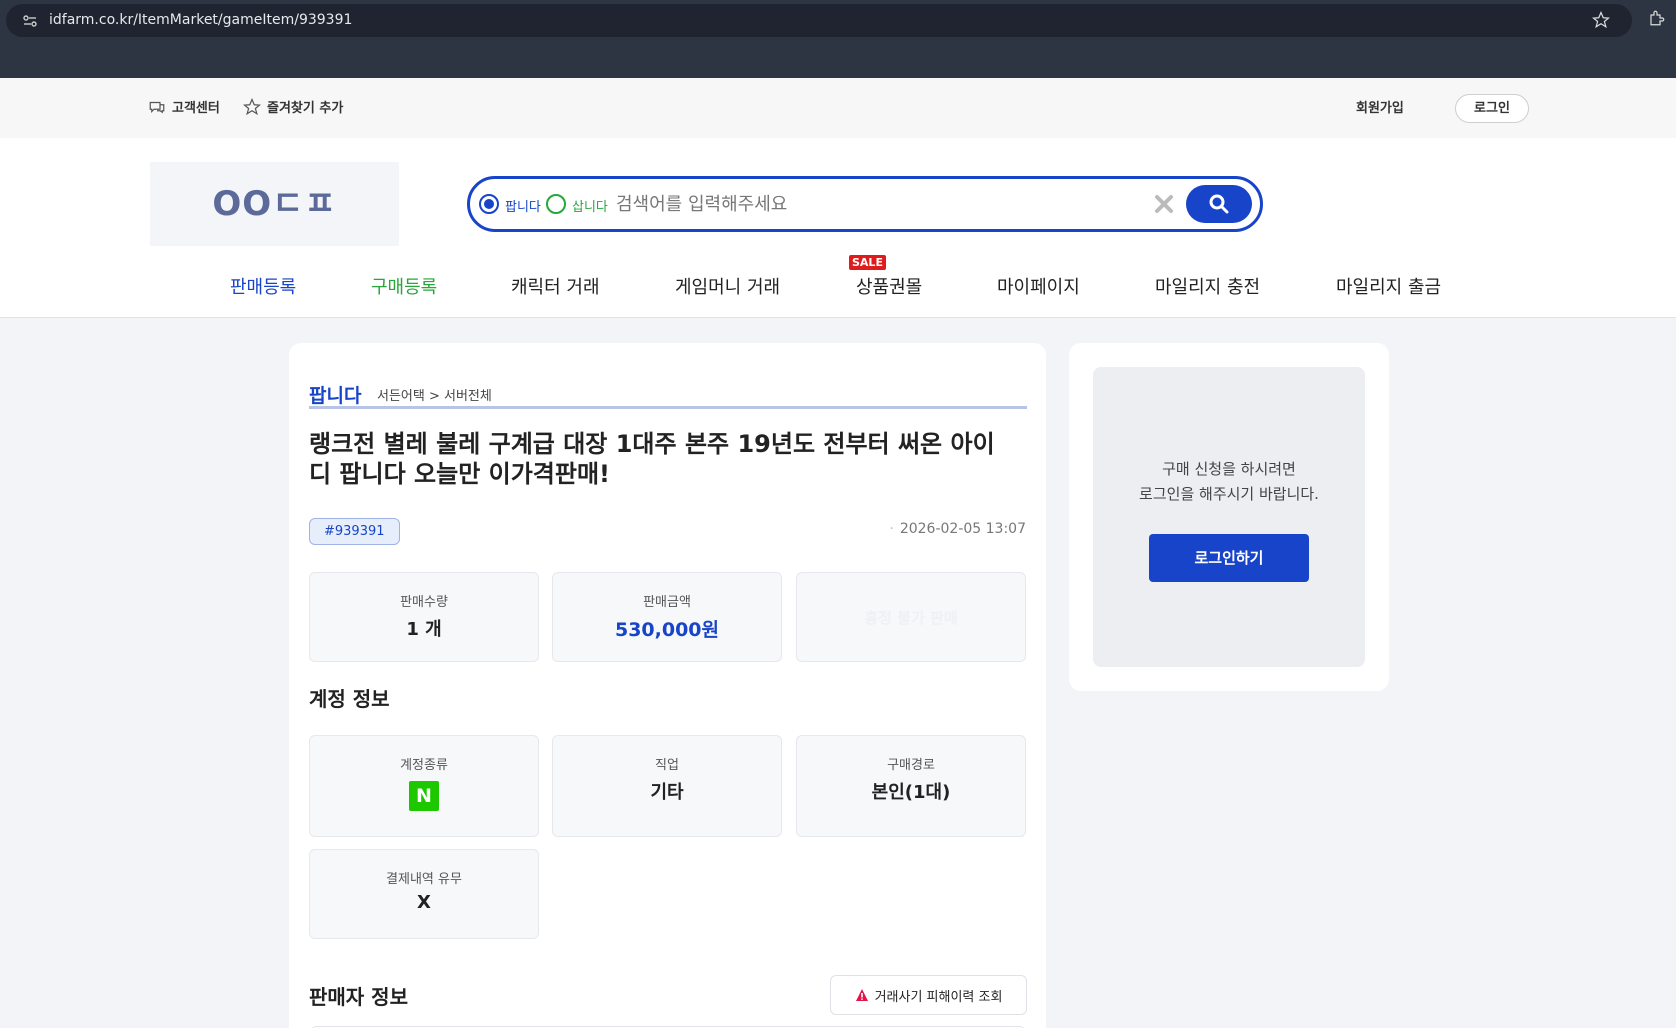  Describe the element at coordinates (252, 106) in the screenshot. I see `star-icon` at that location.